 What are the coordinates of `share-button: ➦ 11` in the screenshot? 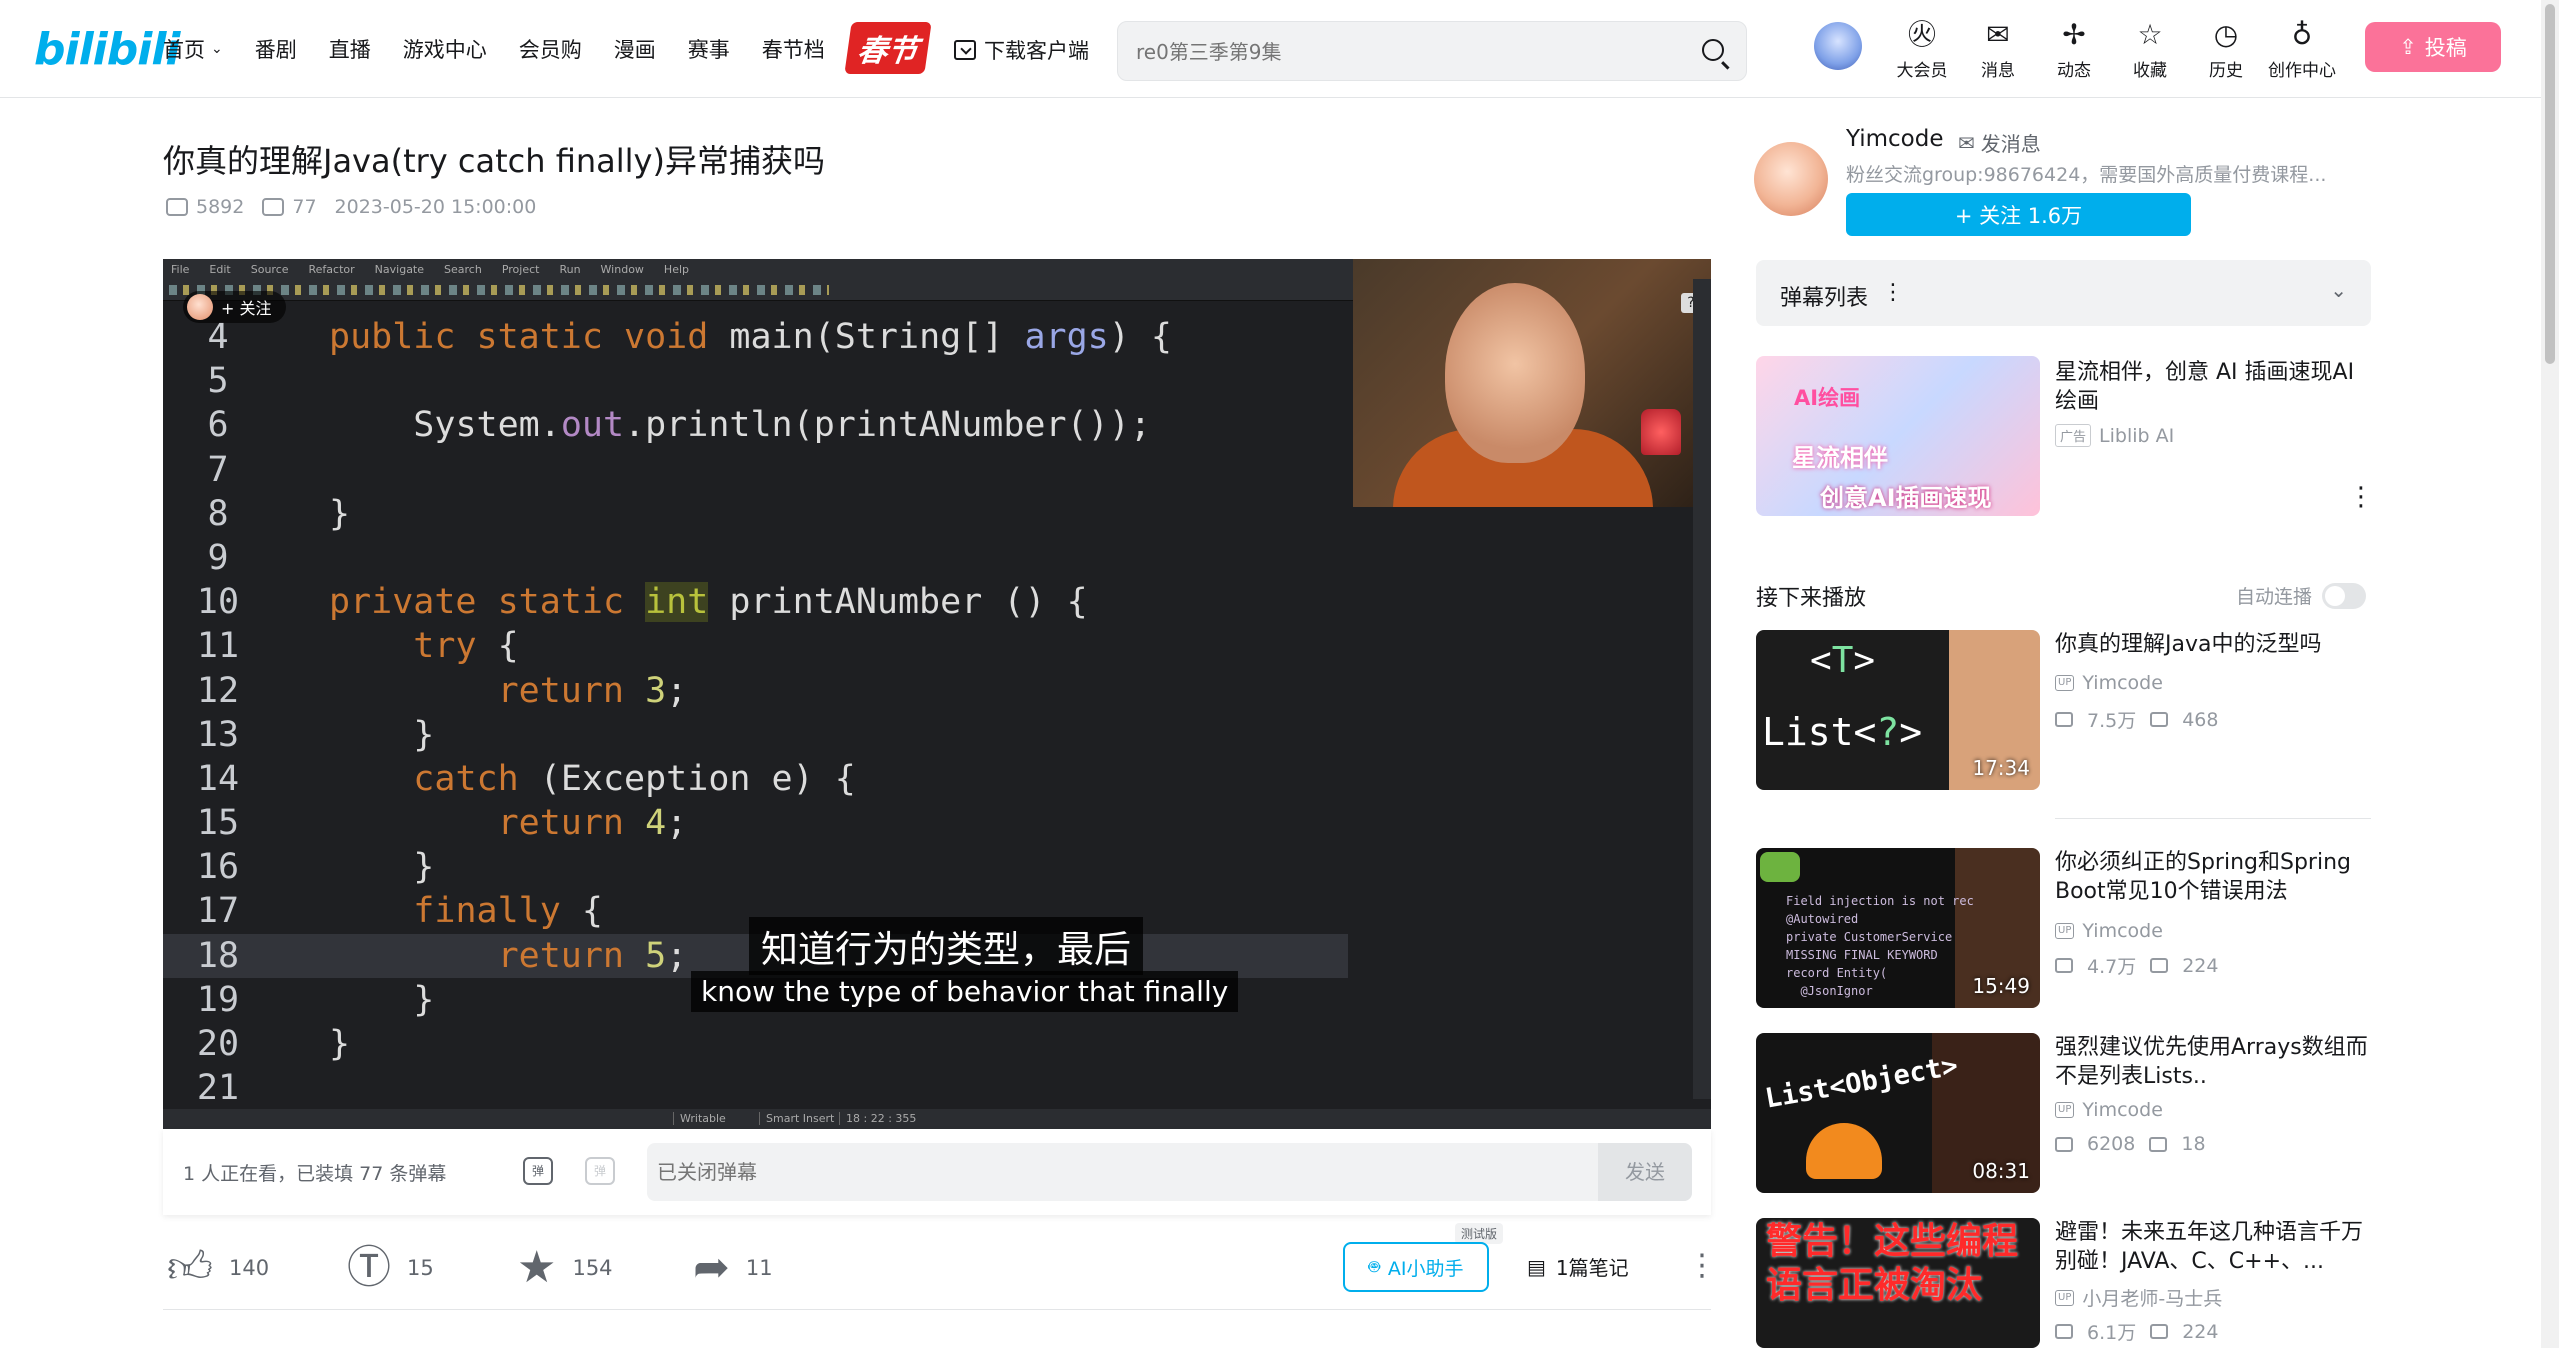 It's located at (733, 1268).